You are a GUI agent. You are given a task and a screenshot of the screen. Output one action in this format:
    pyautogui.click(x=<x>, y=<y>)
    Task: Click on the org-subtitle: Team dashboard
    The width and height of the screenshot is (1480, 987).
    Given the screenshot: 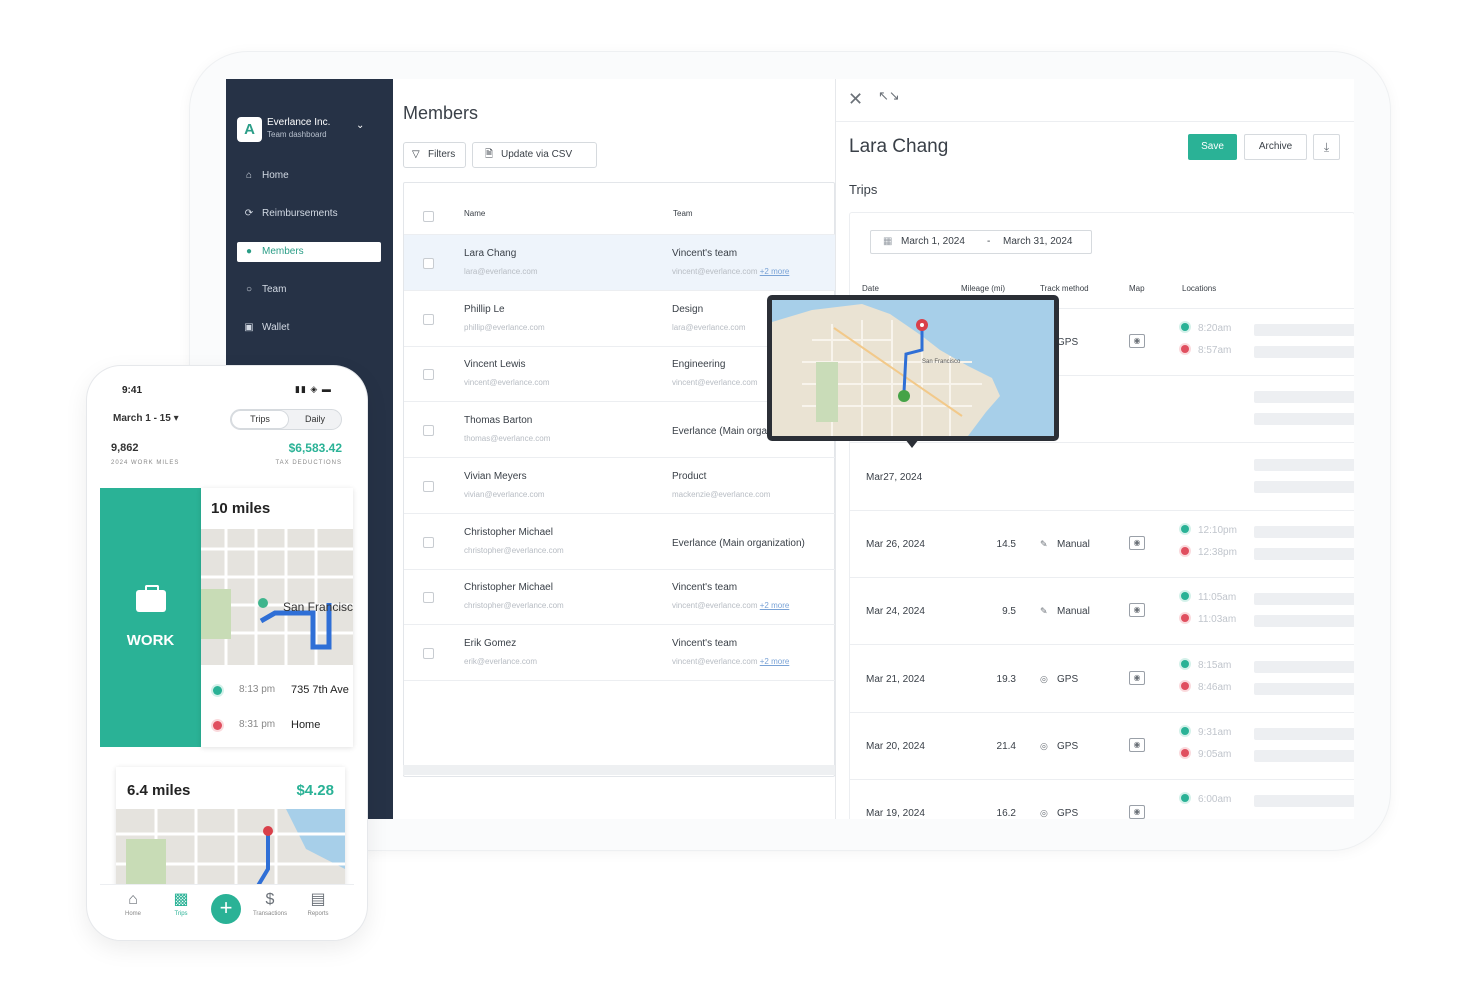 What is the action you would take?
    pyautogui.click(x=297, y=134)
    